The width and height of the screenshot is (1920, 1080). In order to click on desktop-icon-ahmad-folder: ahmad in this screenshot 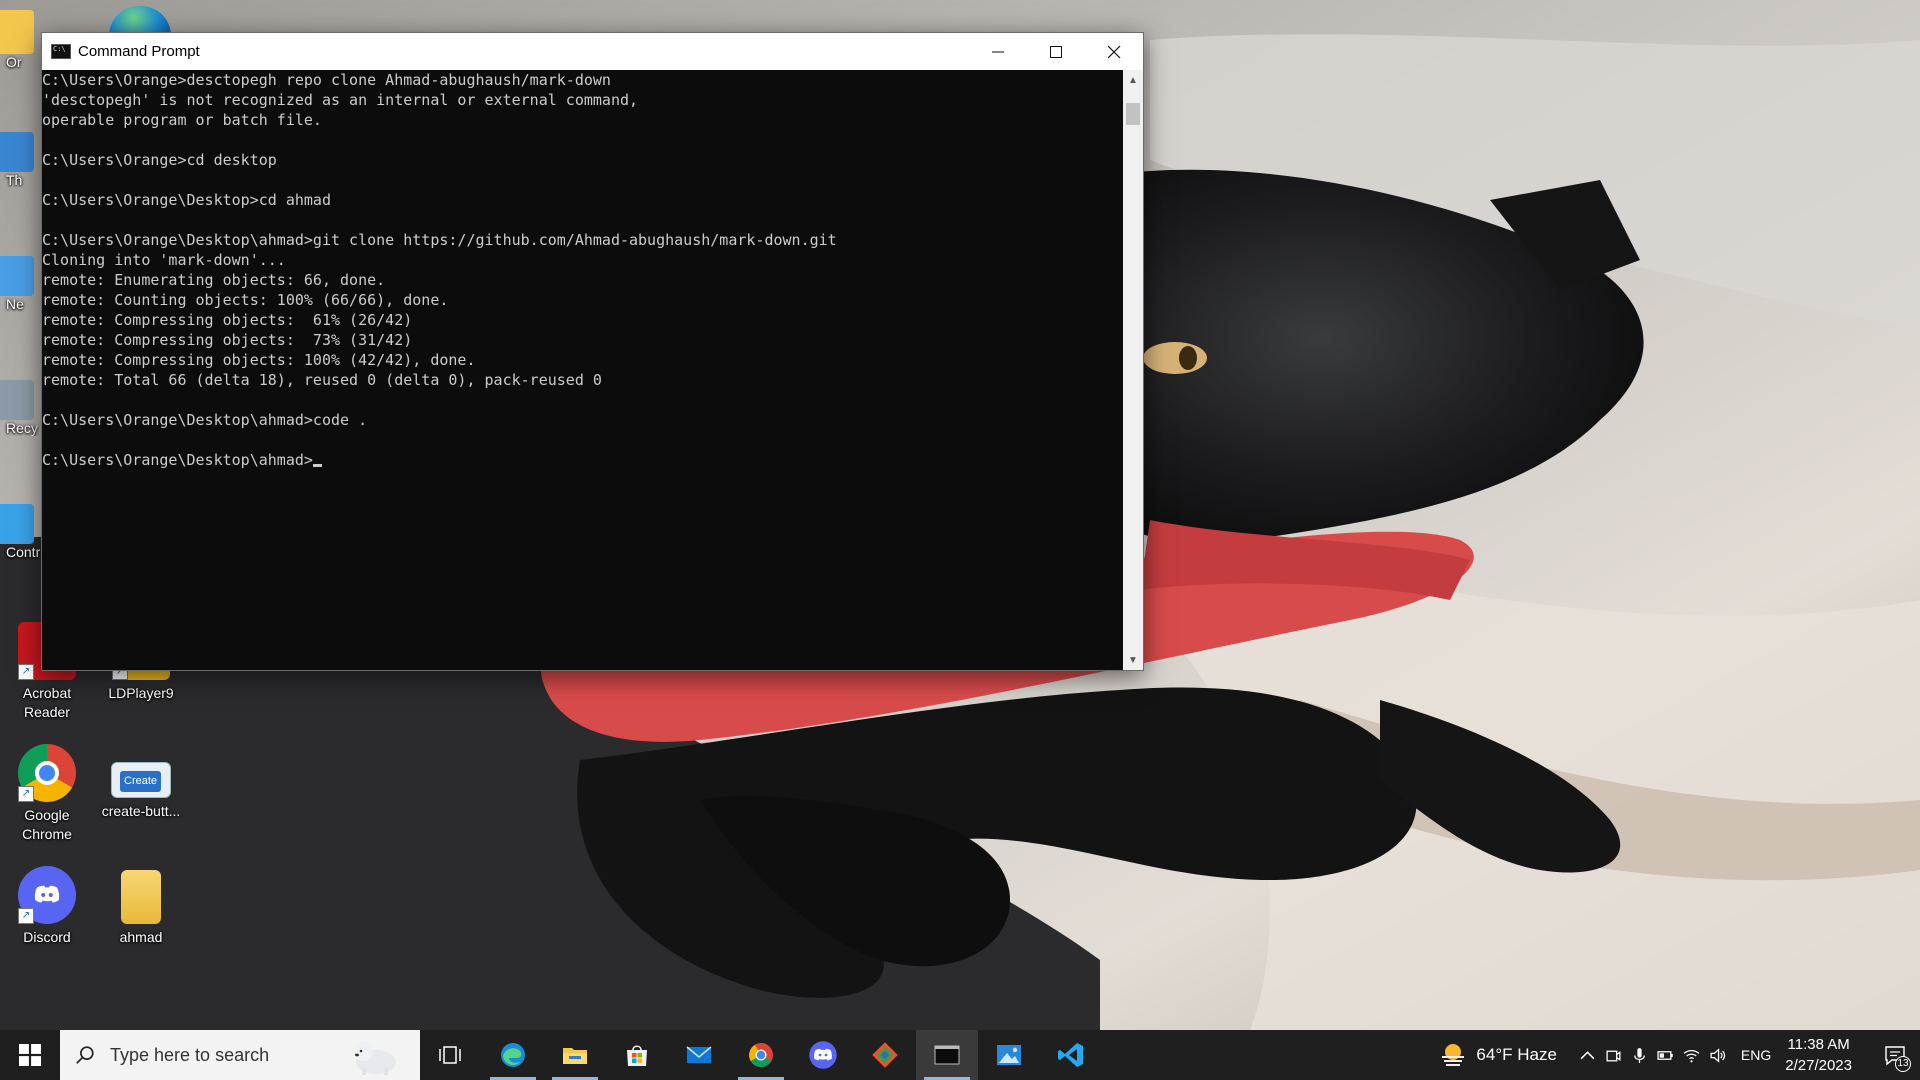, I will do `click(141, 906)`.